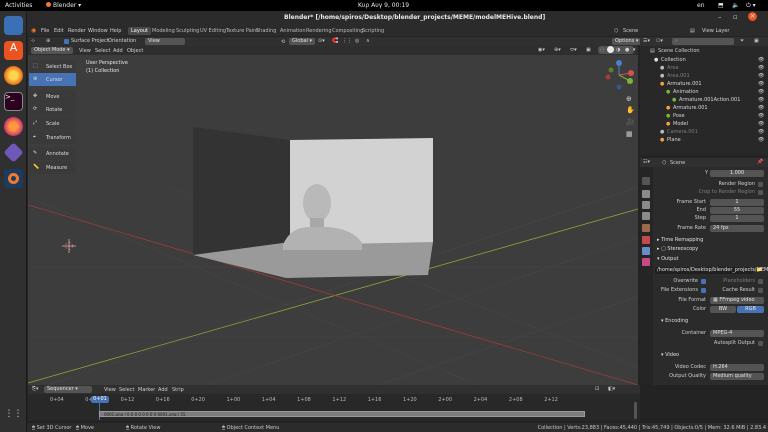 The image size is (768, 432). Describe the element at coordinates (752, 16) in the screenshot. I see `close-button: ×` at that location.